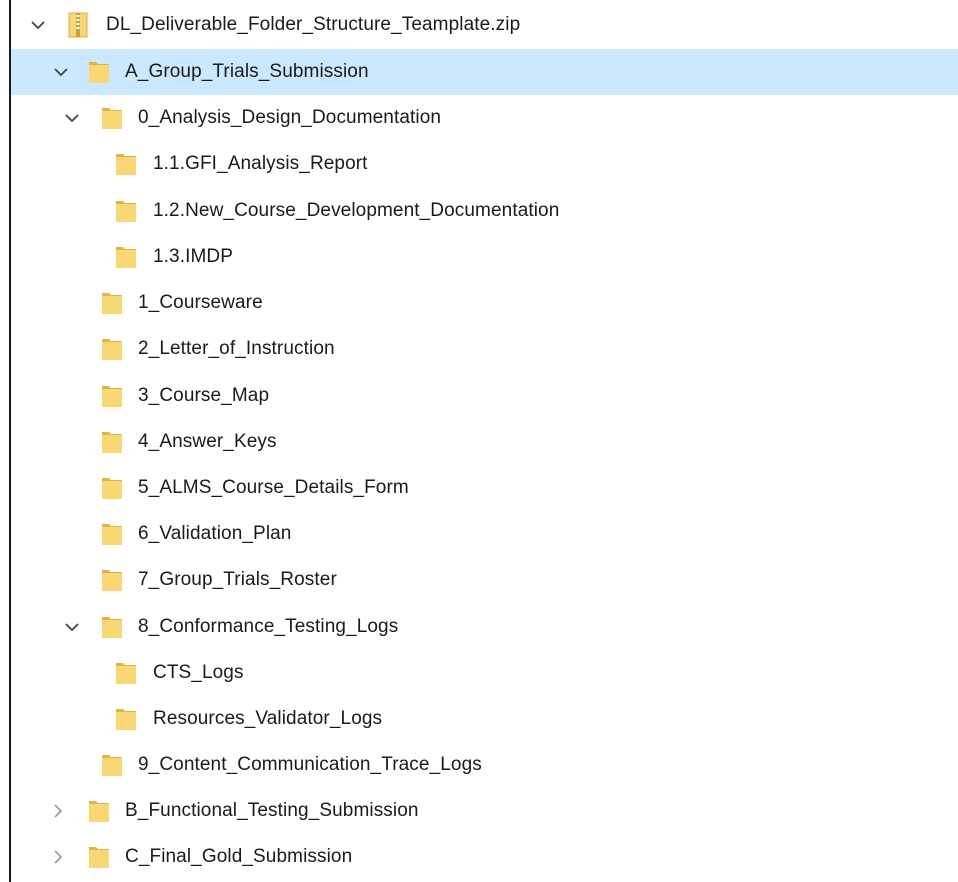  I want to click on tree-item-6-validation-plan: 6_Validation_Plan, so click(484, 534).